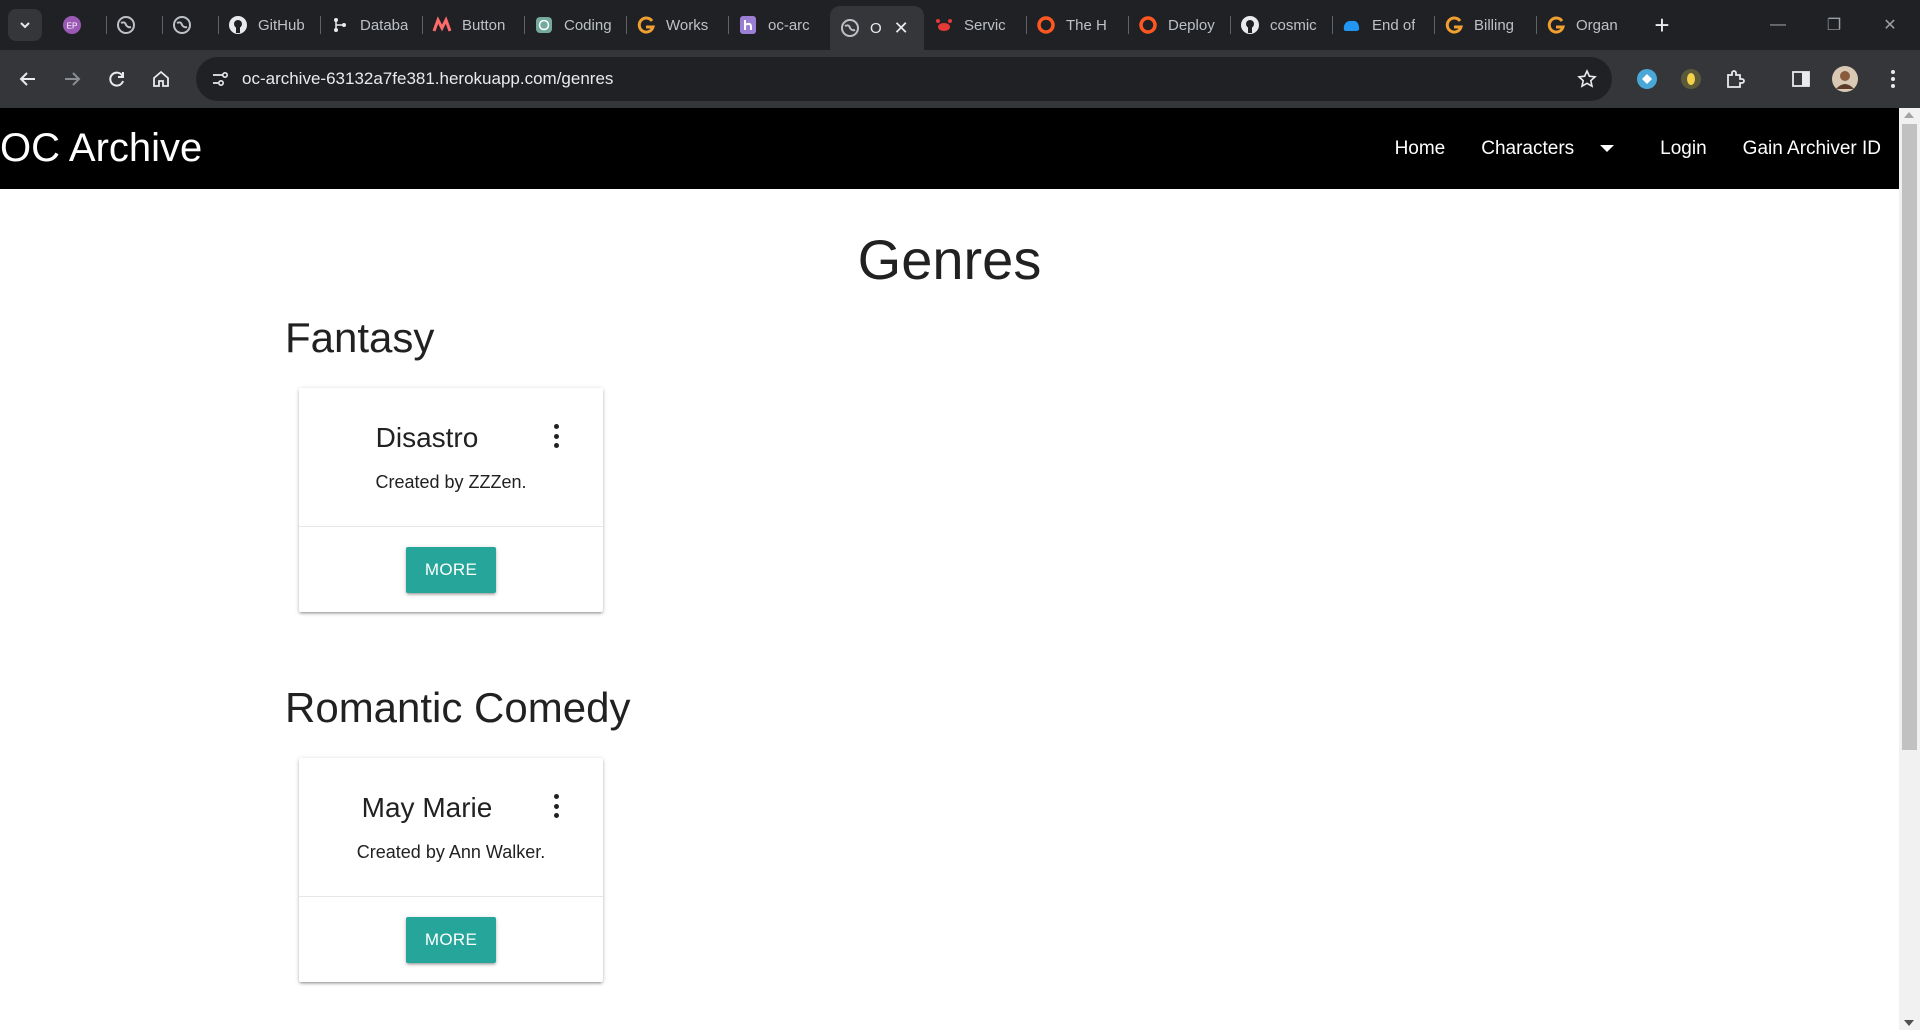 The image size is (1920, 1030). I want to click on tab-active-oc-archive: O ✕, so click(877, 28).